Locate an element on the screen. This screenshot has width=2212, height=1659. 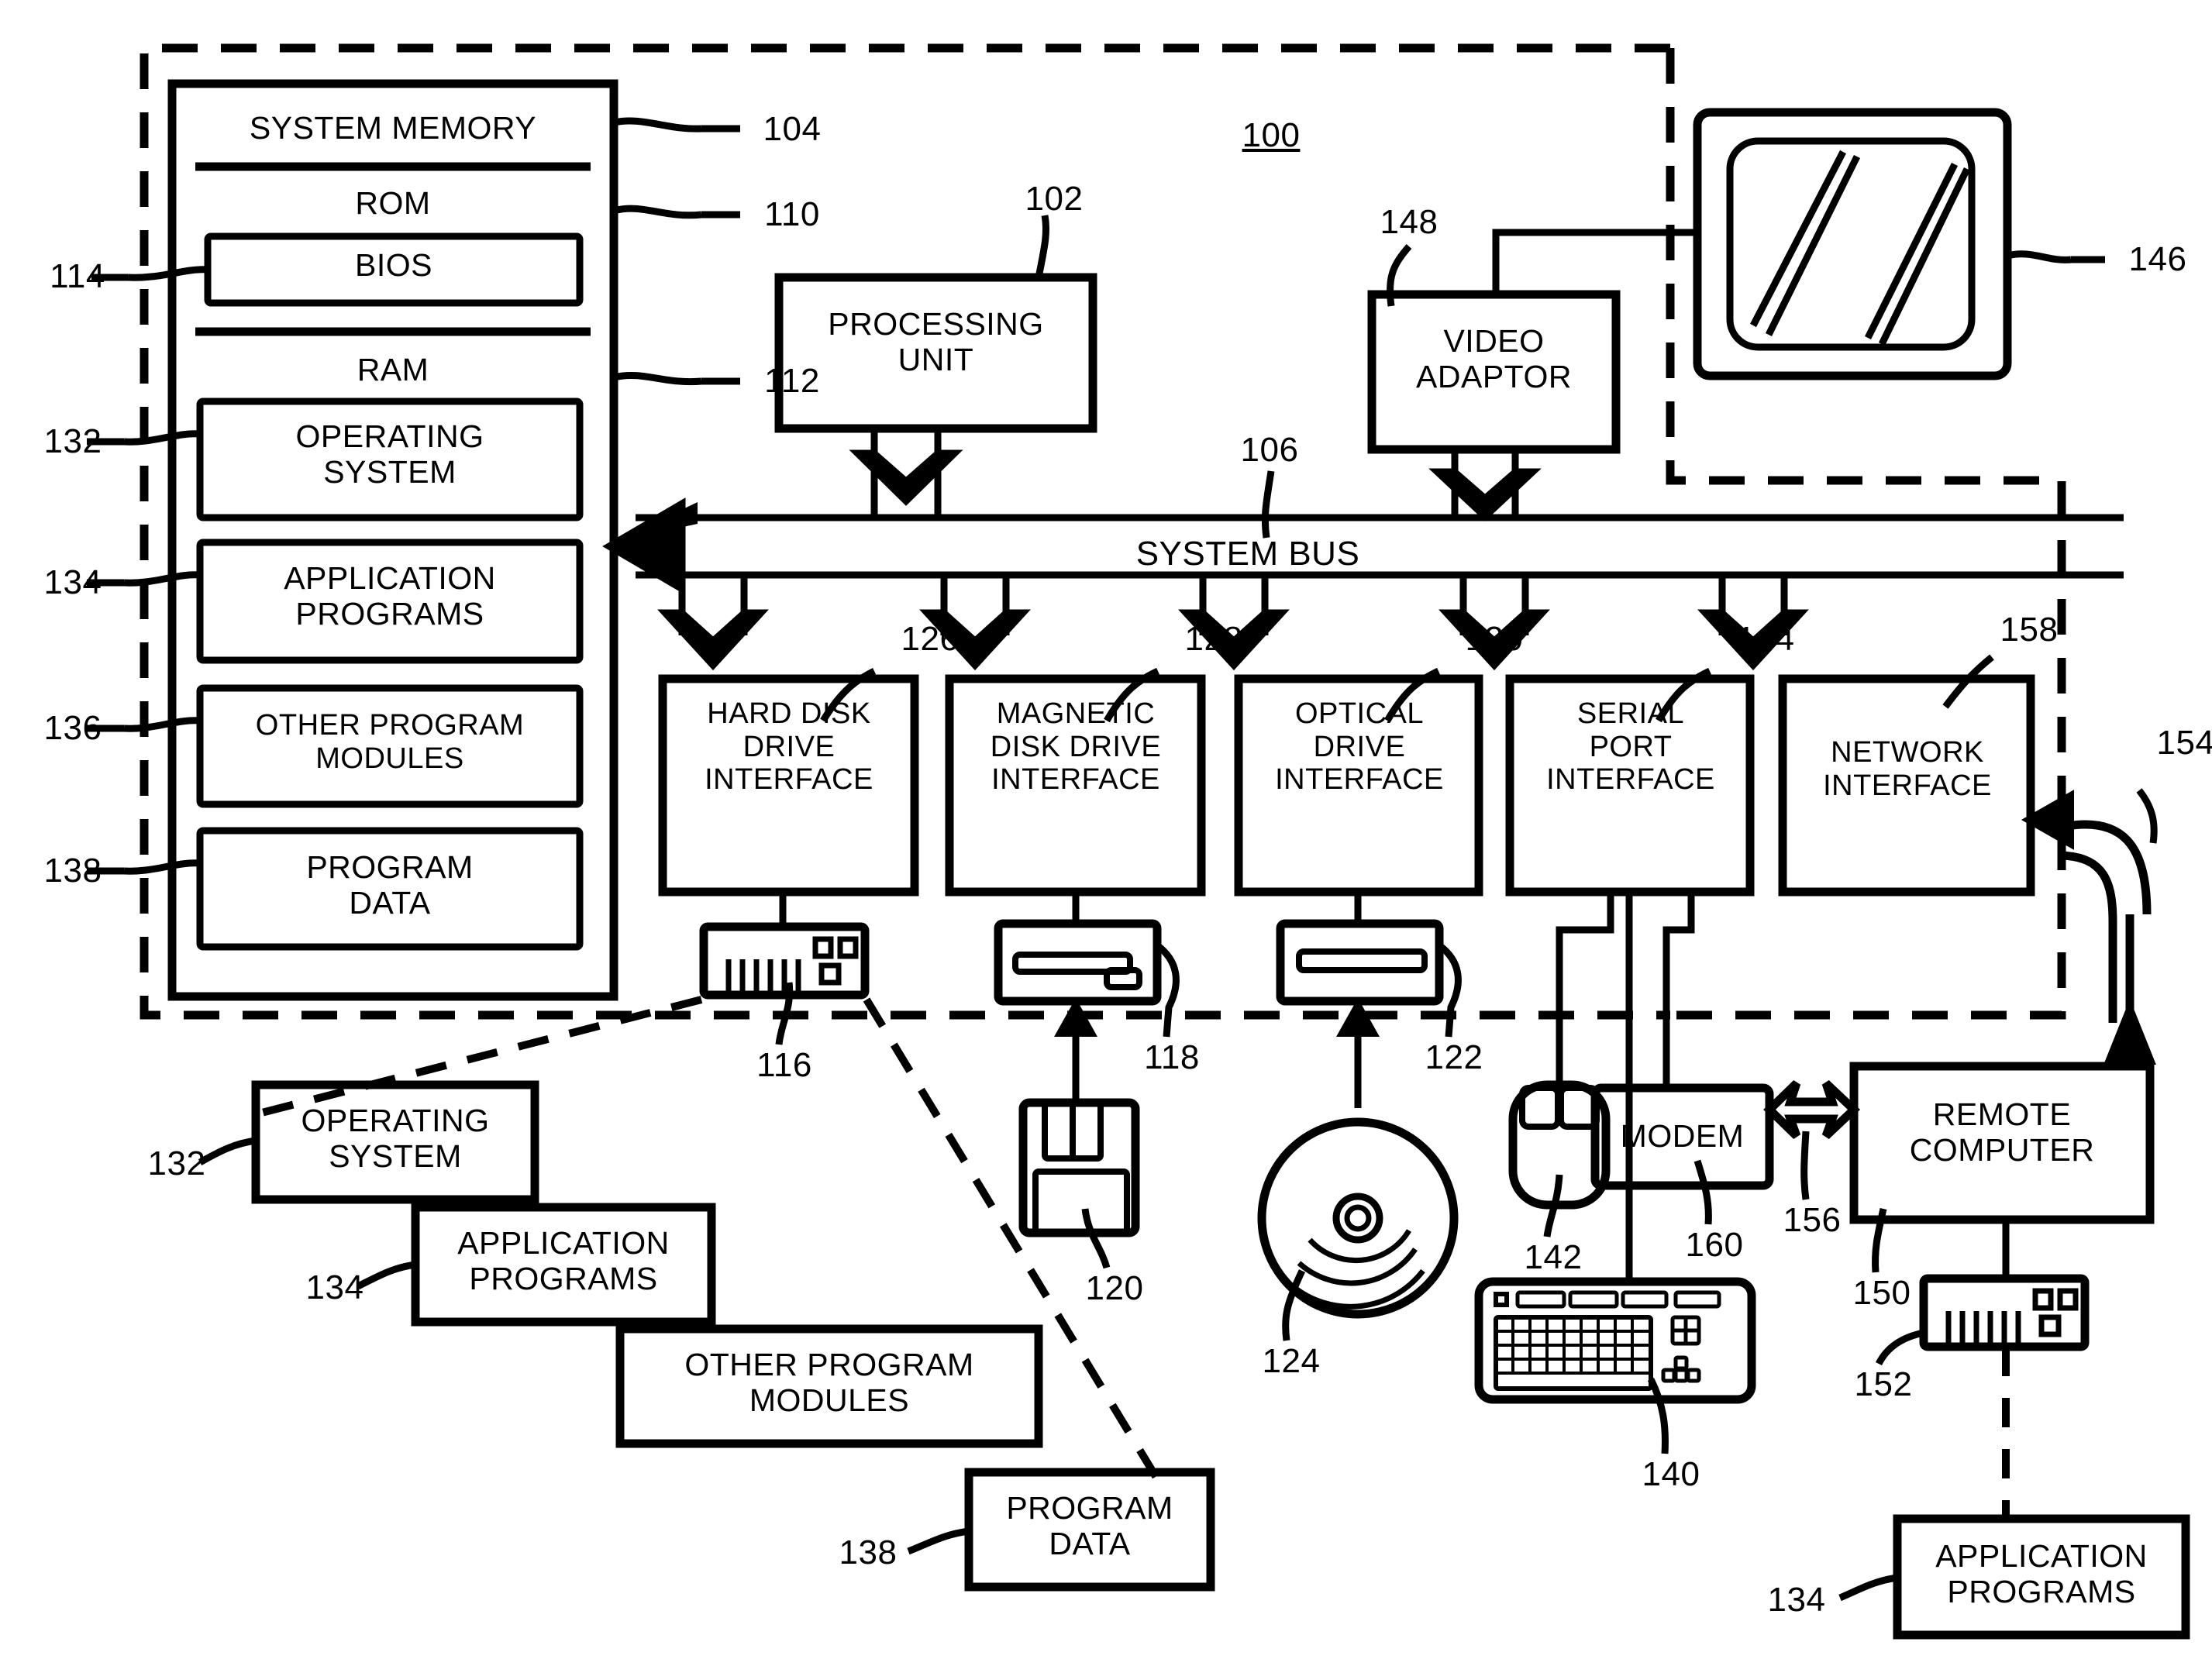
interface-label-2: OPTICAL DRIVE INTERFACE is located at coordinates (1359, 747).